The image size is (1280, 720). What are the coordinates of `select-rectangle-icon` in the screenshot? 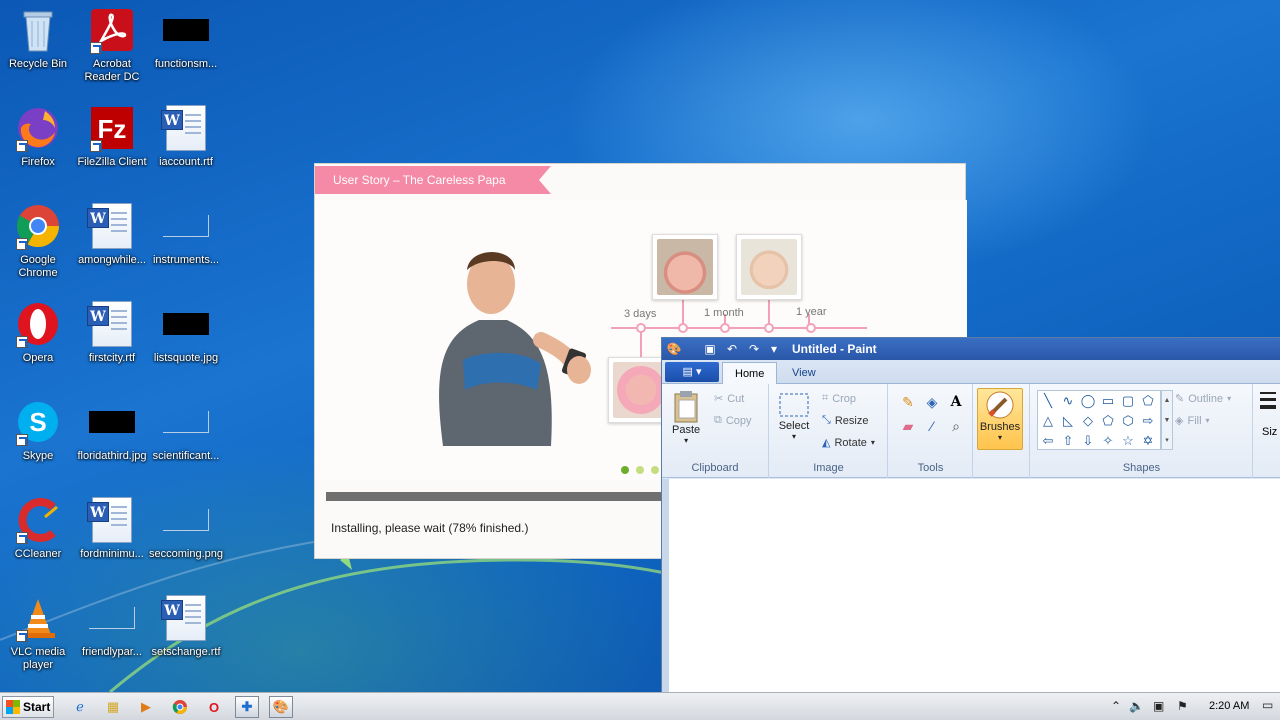 It's located at (794, 405).